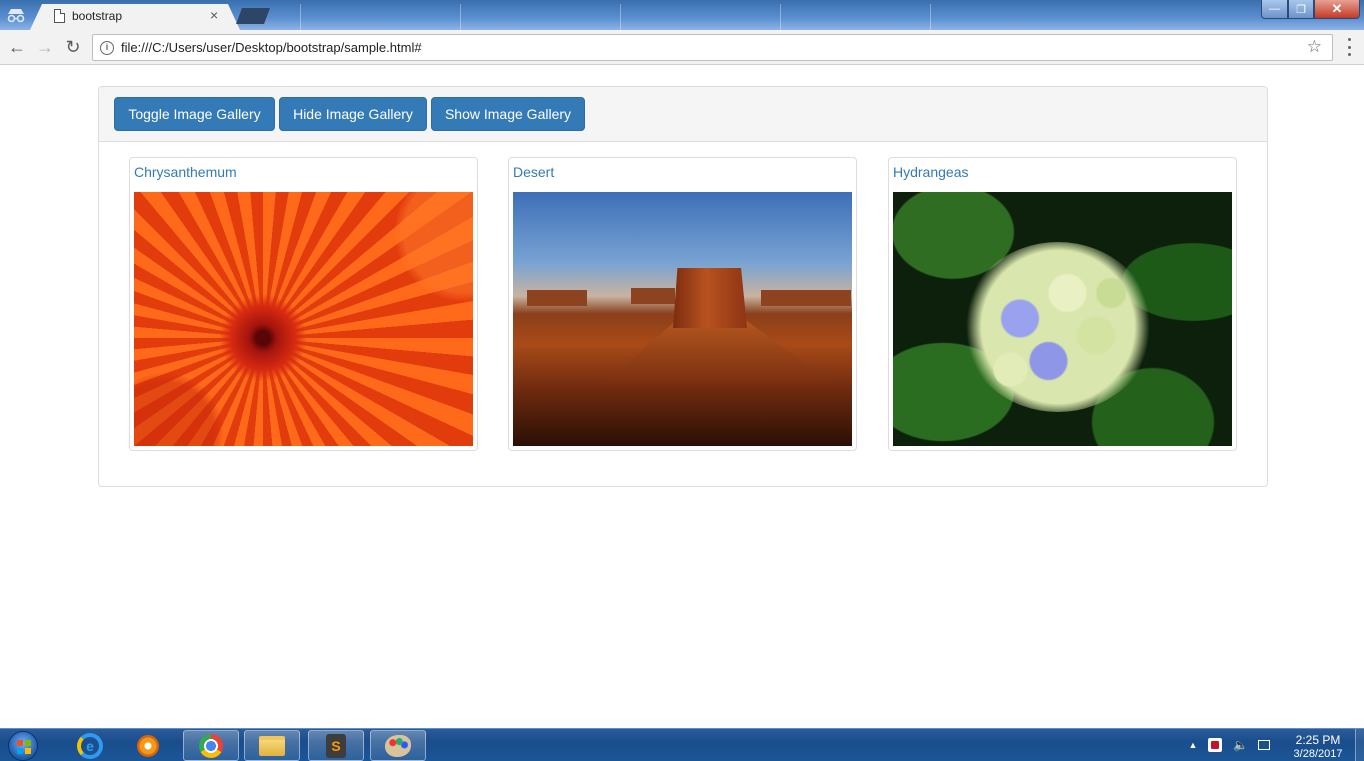 The image size is (1364, 761). What do you see at coordinates (682, 319) in the screenshot?
I see `desert-image` at bounding box center [682, 319].